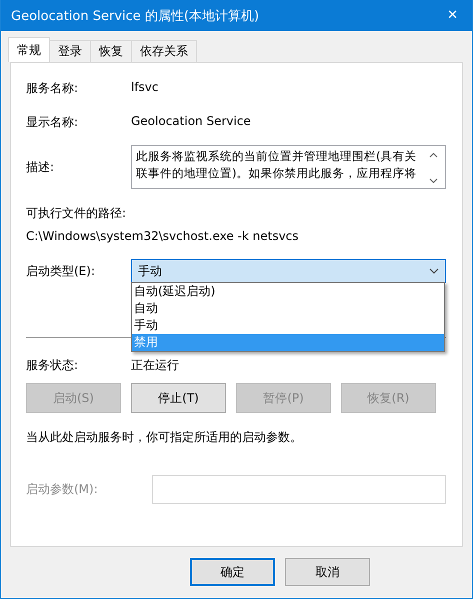  What do you see at coordinates (163, 236) in the screenshot?
I see `field-value: C:\Windows\system32\svchost.exe -k netsvcs` at bounding box center [163, 236].